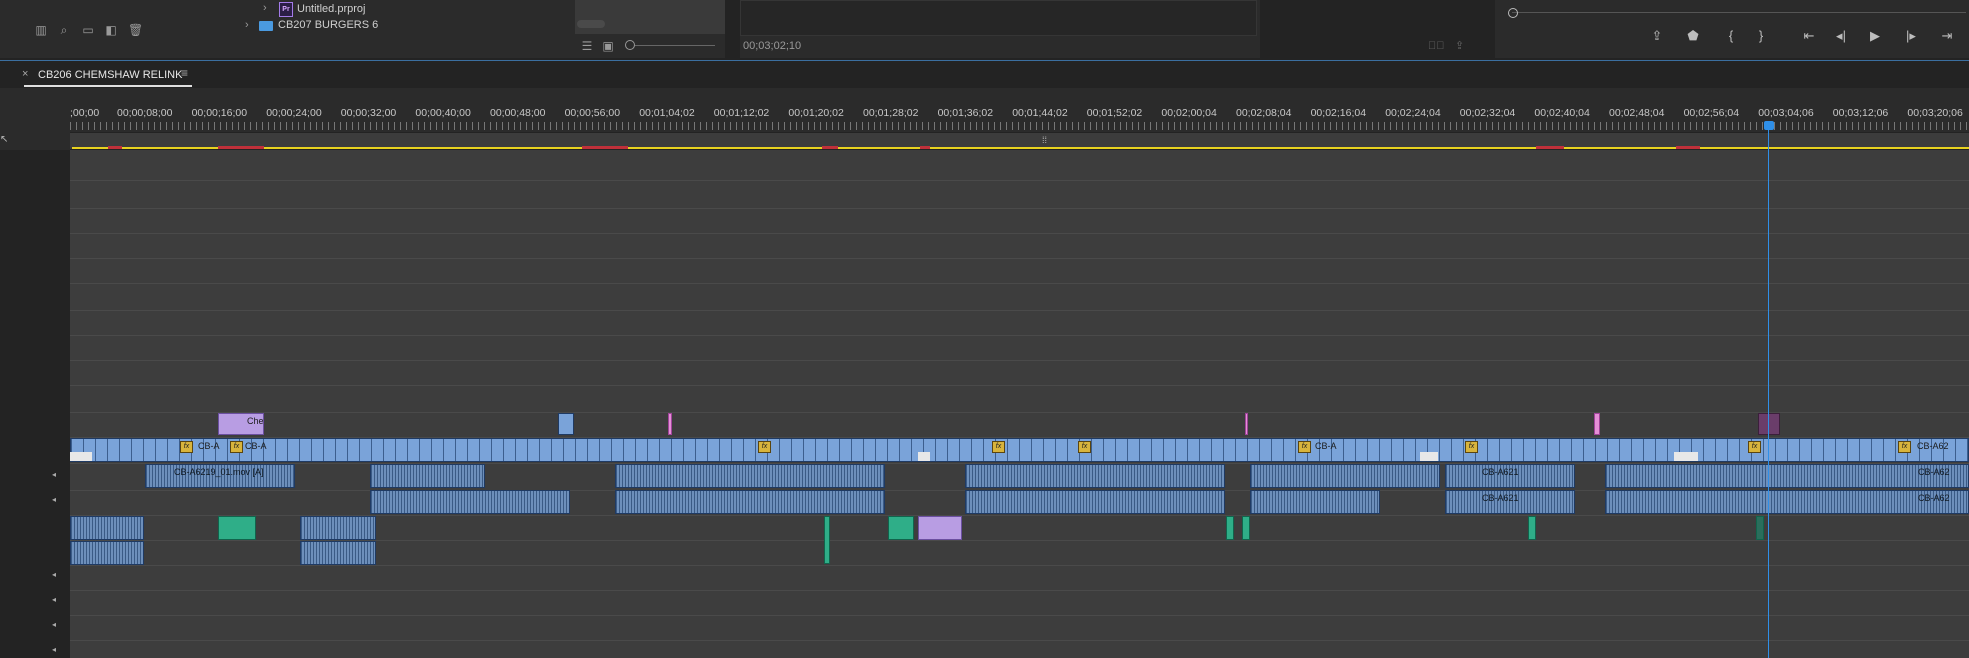  I want to click on list-view-icon: ☰, so click(587, 46).